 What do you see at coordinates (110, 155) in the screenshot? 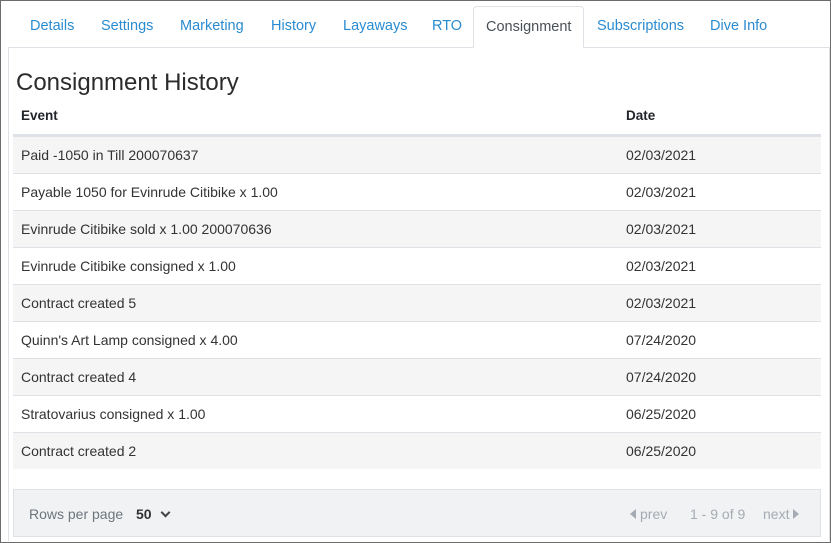
I see `event-cell: Paid -1050 in Till 200070637` at bounding box center [110, 155].